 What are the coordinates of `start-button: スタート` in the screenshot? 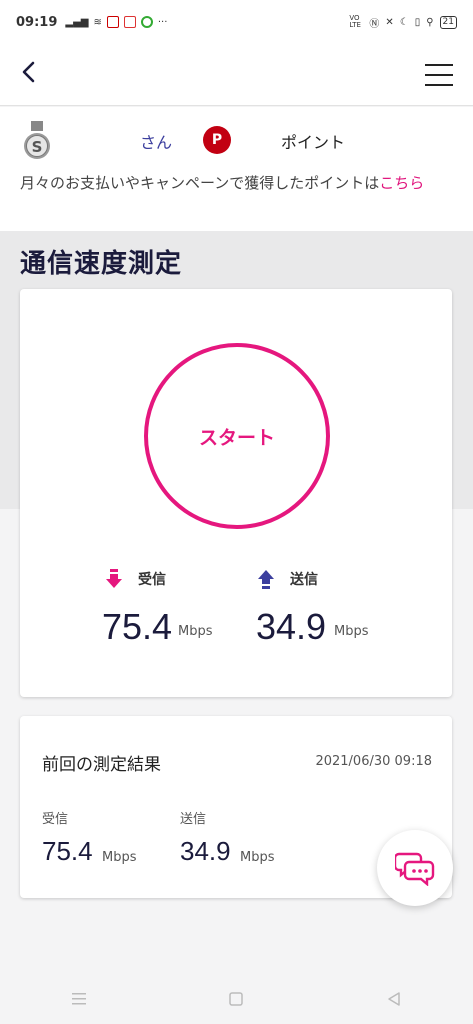 It's located at (237, 436).